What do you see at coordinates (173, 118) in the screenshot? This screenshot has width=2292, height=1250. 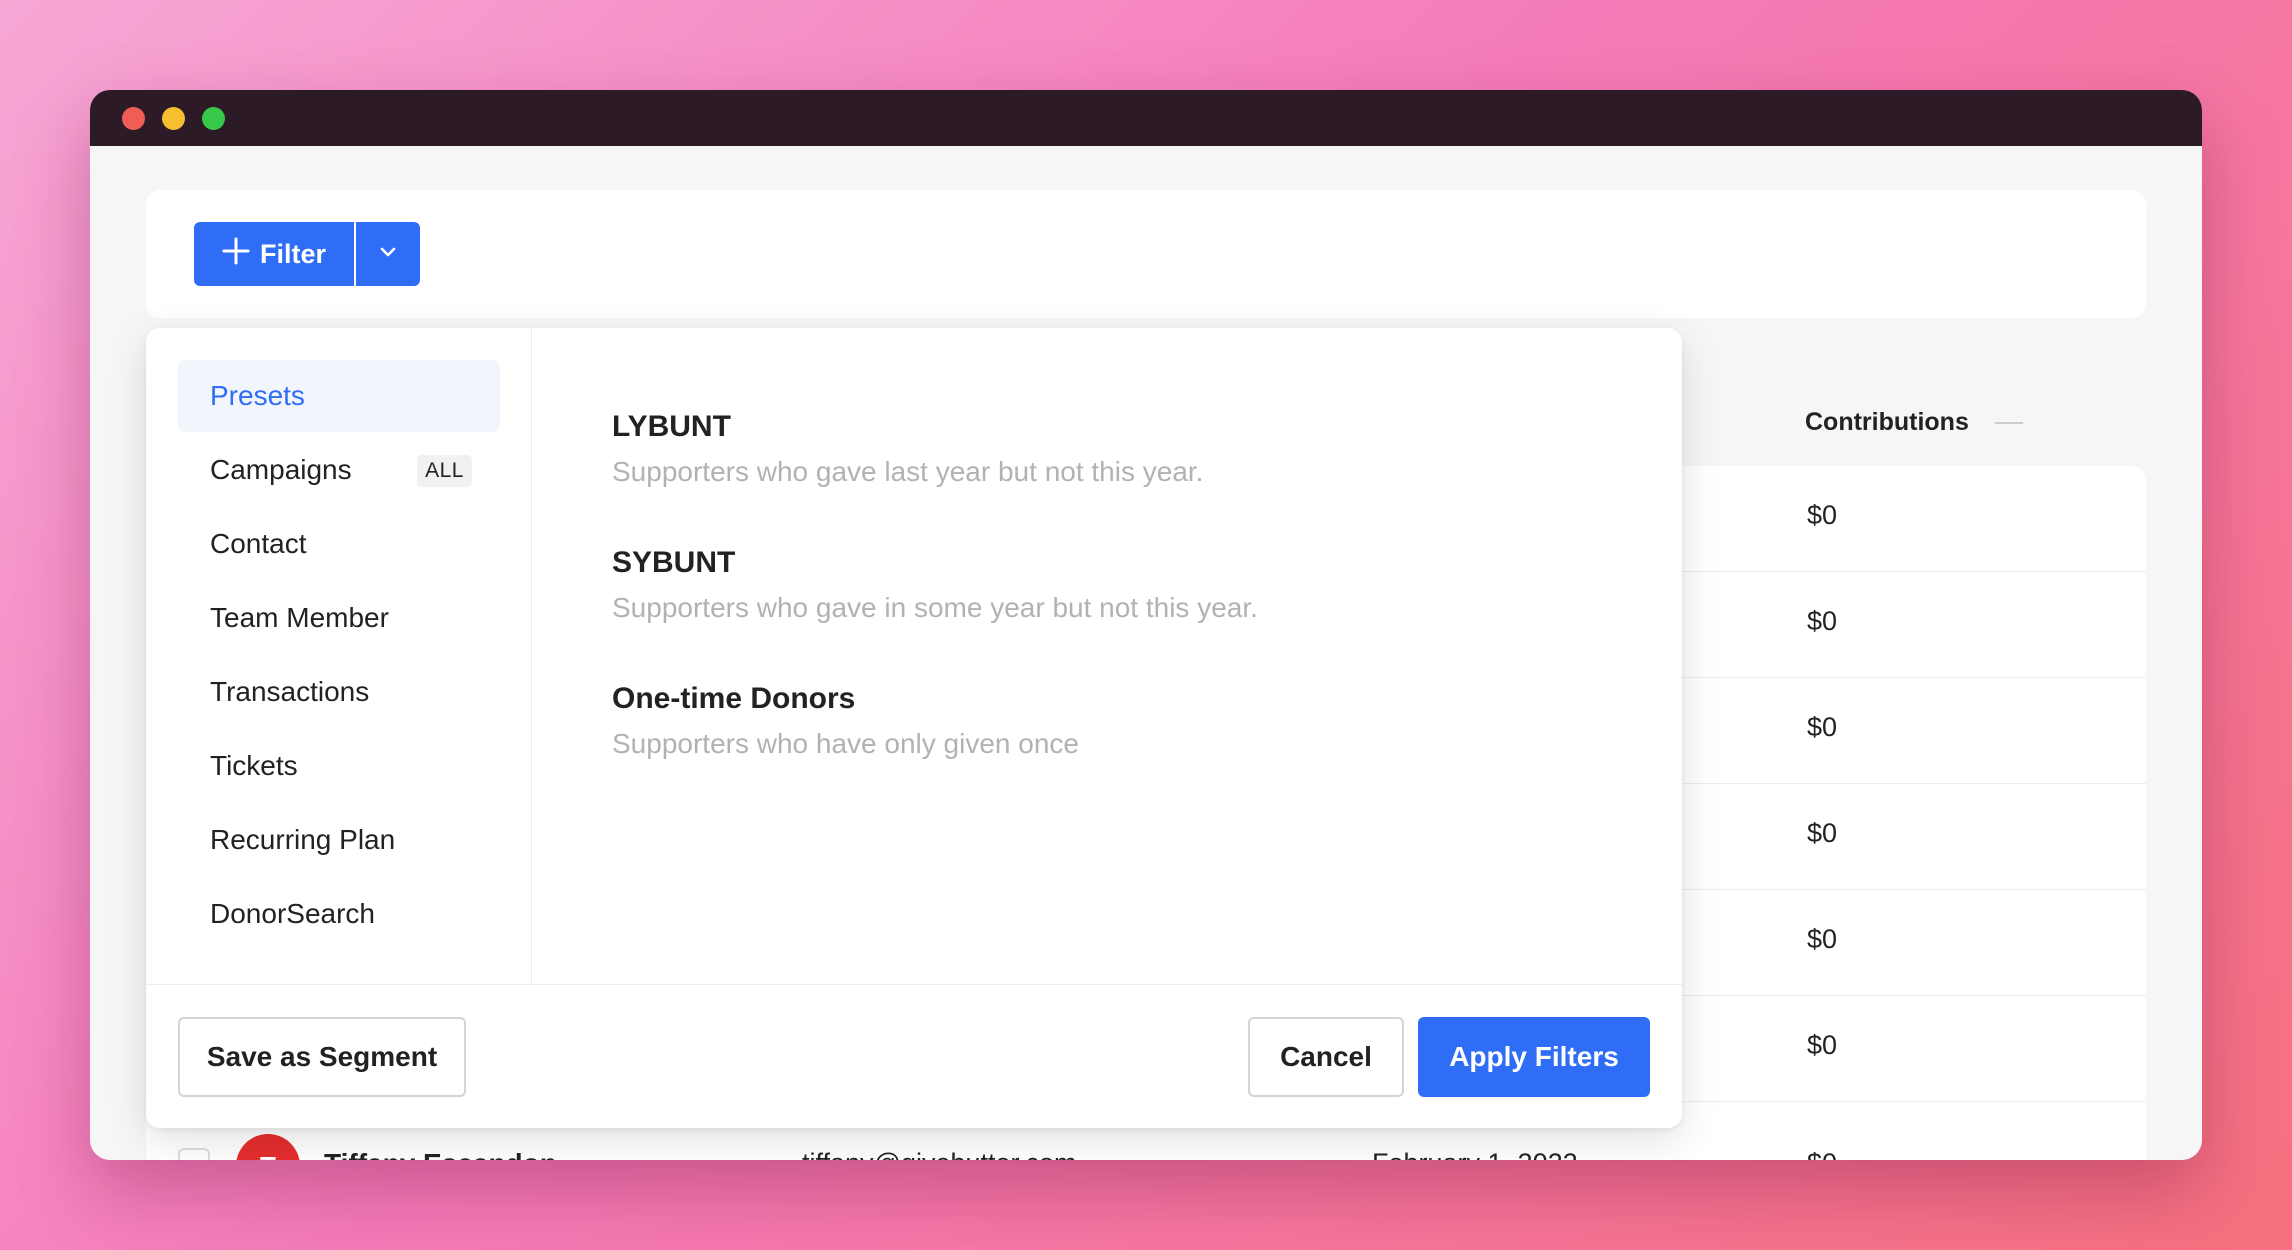 I see `minimize-window-button` at bounding box center [173, 118].